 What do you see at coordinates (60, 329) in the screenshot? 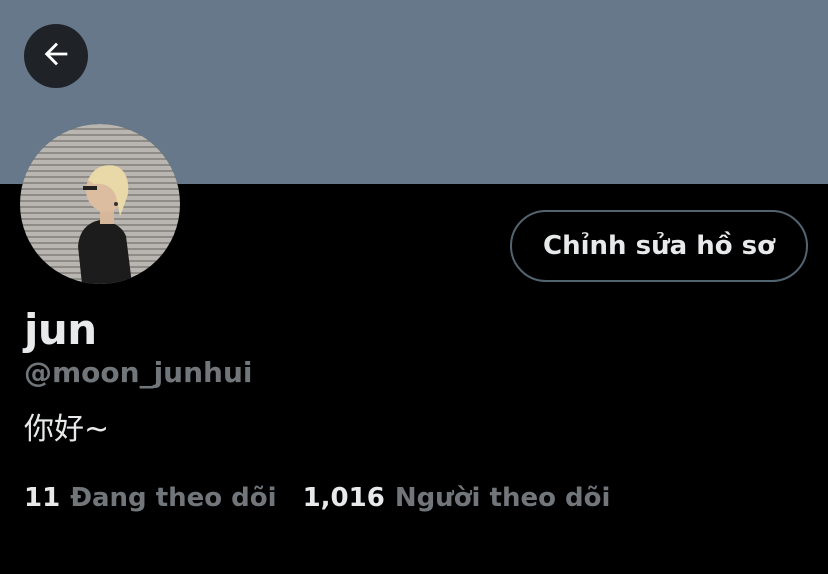
I see `display-name: jun` at bounding box center [60, 329].